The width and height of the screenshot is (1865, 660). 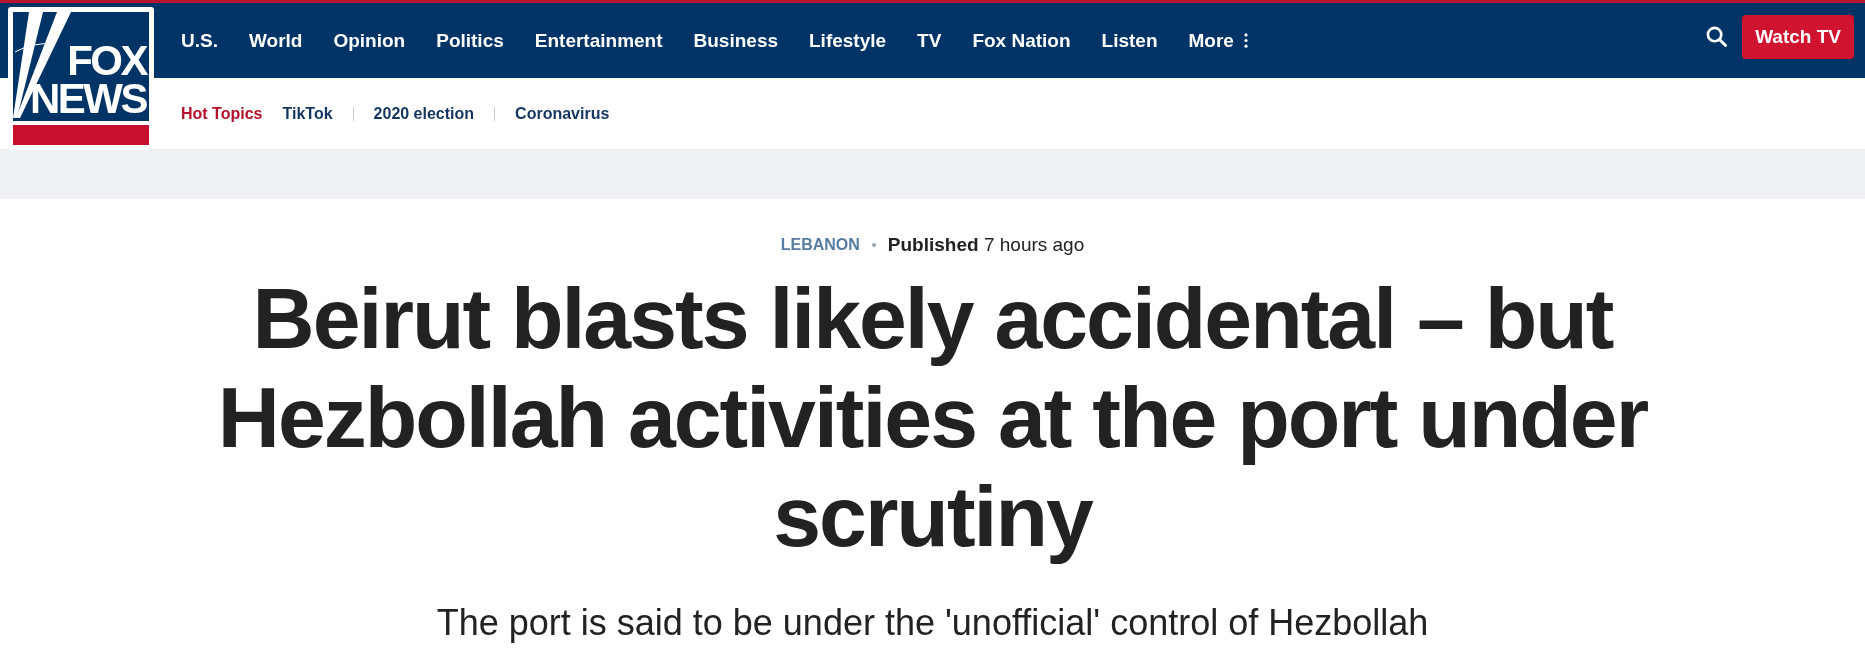 What do you see at coordinates (307, 113) in the screenshot?
I see `topic-link: TikTok` at bounding box center [307, 113].